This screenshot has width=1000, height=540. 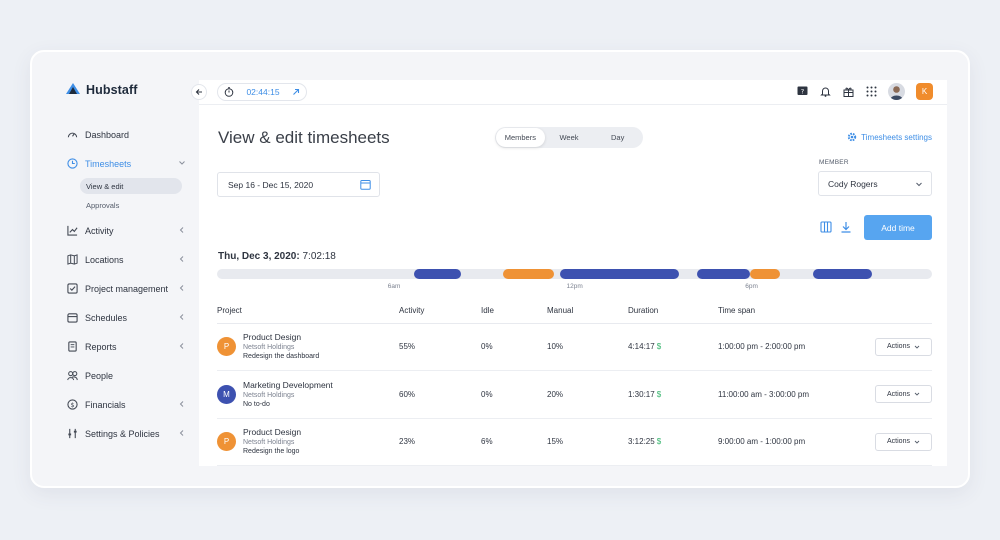 What do you see at coordinates (269, 348) in the screenshot?
I see `client-name: Netsoft Holdings` at bounding box center [269, 348].